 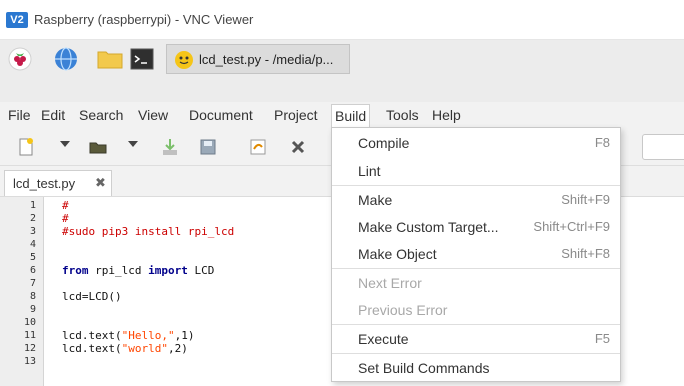 I want to click on menu-item-shortcut: F8, so click(x=602, y=142).